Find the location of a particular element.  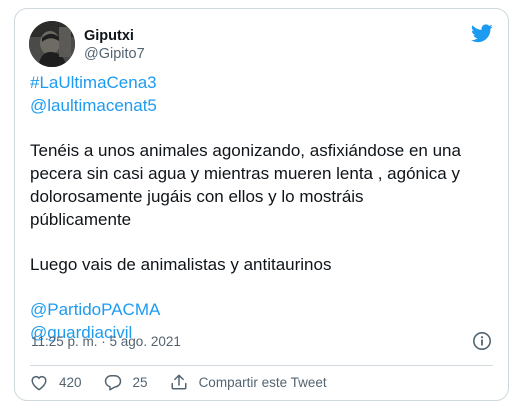

like-count: 420 is located at coordinates (70, 382).